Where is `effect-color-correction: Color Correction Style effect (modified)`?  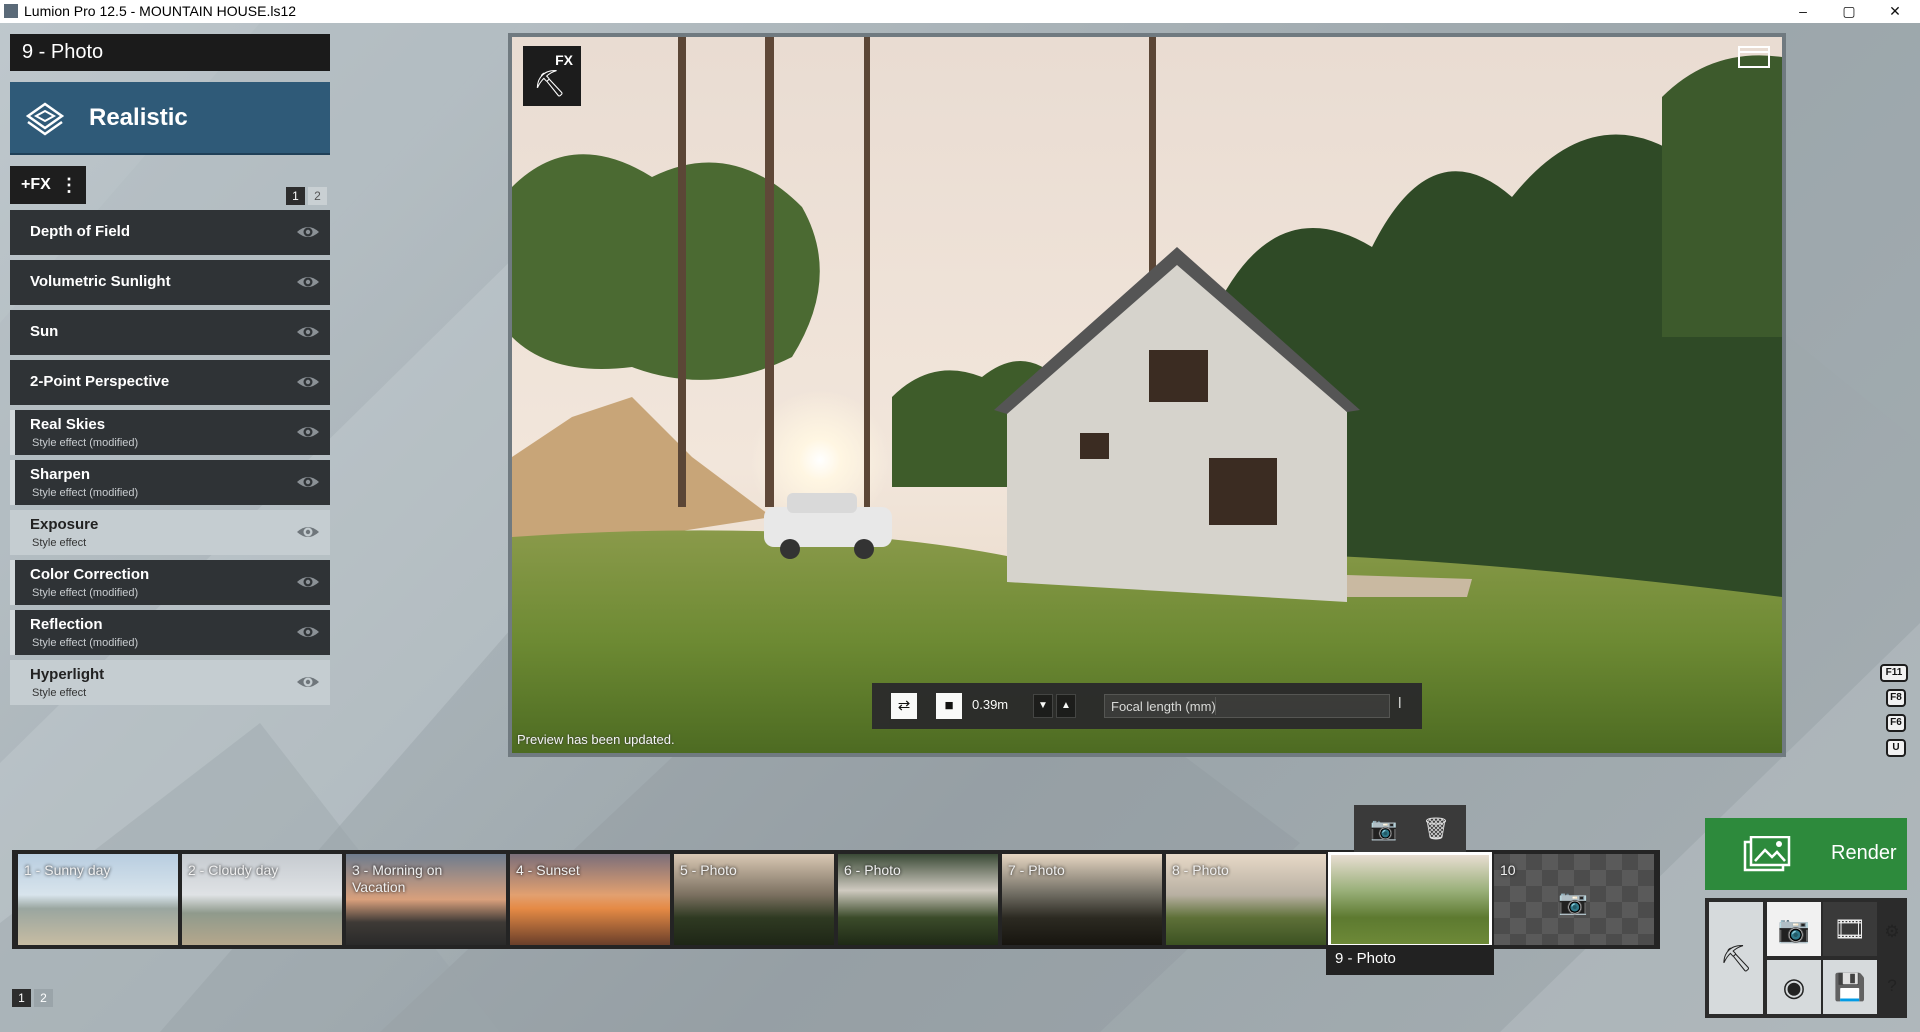 effect-color-correction: Color Correction Style effect (modified) is located at coordinates (170, 582).